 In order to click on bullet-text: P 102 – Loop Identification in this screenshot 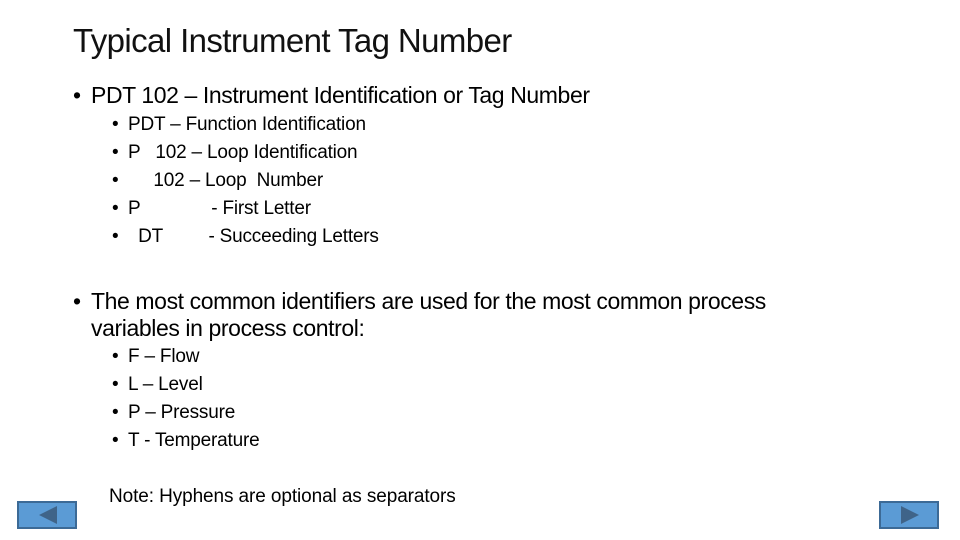, I will do `click(243, 152)`.